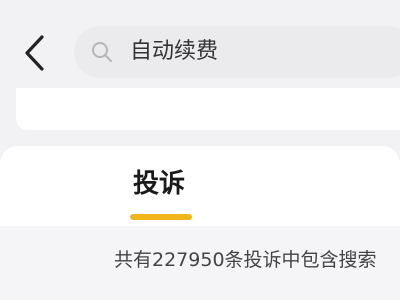  I want to click on back-button, so click(34, 53).